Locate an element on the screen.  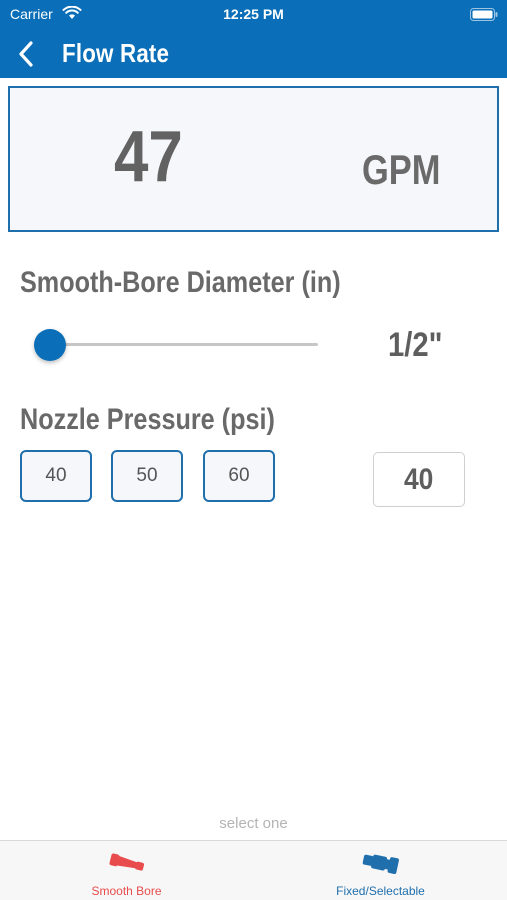
battery-icon is located at coordinates (484, 14).